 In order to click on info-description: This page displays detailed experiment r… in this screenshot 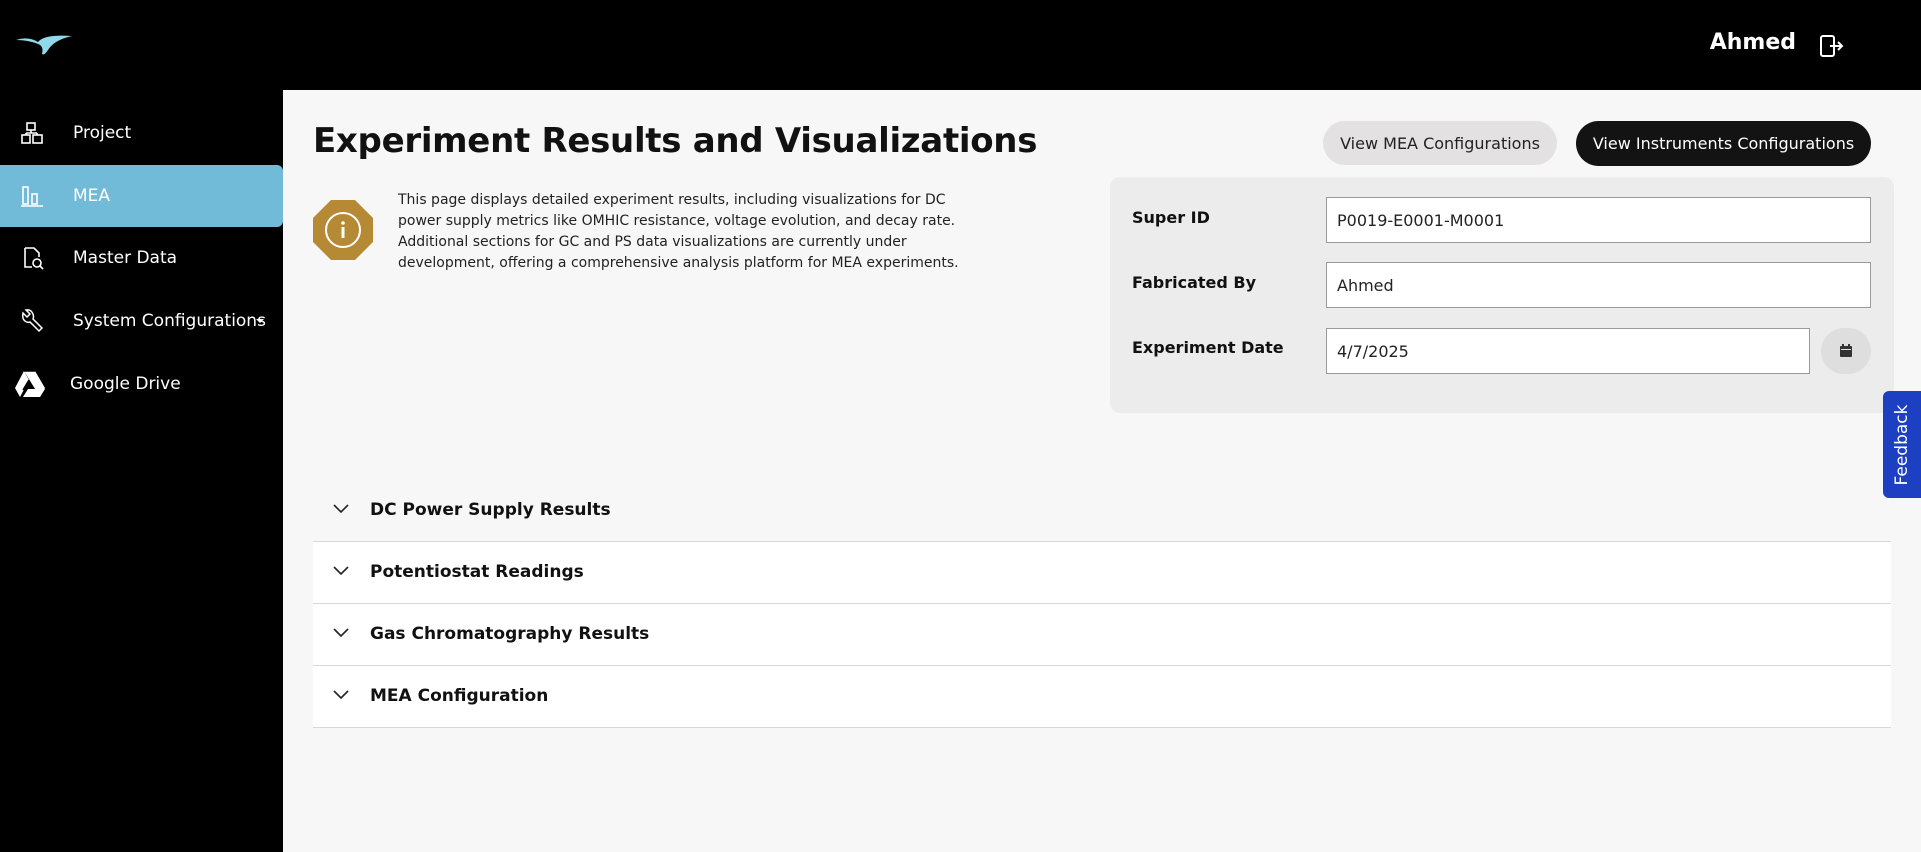, I will do `click(678, 231)`.